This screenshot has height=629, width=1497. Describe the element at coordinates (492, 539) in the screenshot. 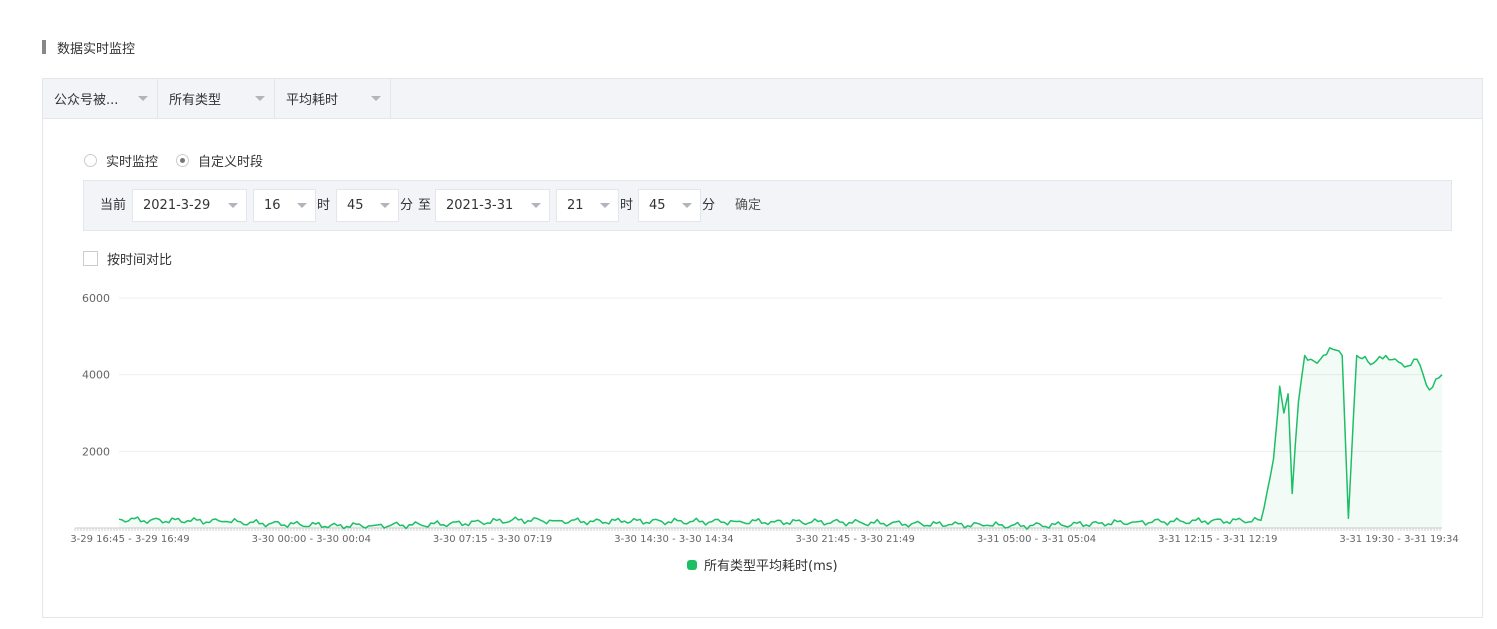

I see `x-tick-label: 3-30 07:15 - 3-30 07:19` at that location.